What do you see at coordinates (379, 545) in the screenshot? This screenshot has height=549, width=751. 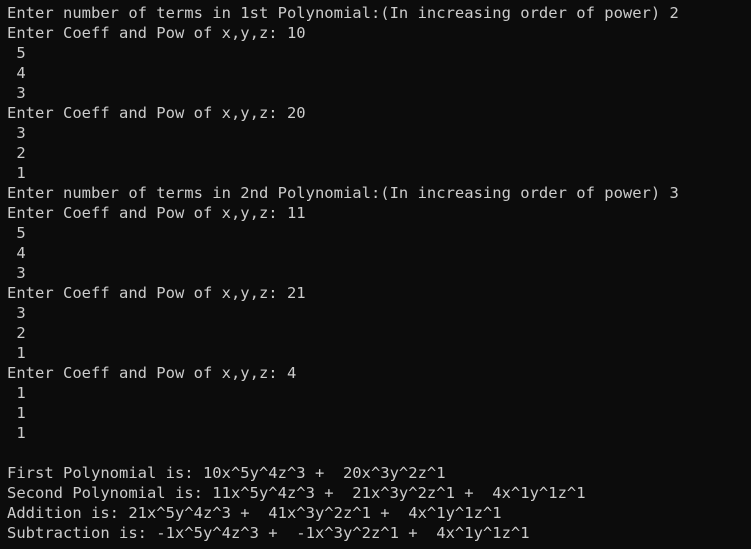 I see `clipped-exit-line` at bounding box center [379, 545].